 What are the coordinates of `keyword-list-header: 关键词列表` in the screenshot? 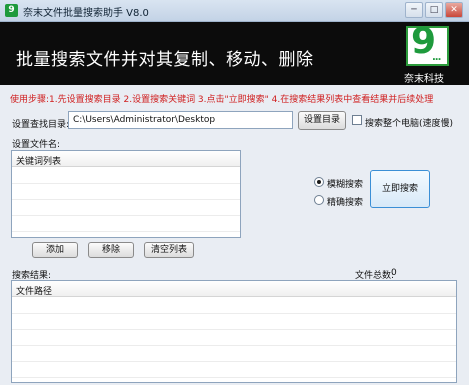 It's located at (126, 159).